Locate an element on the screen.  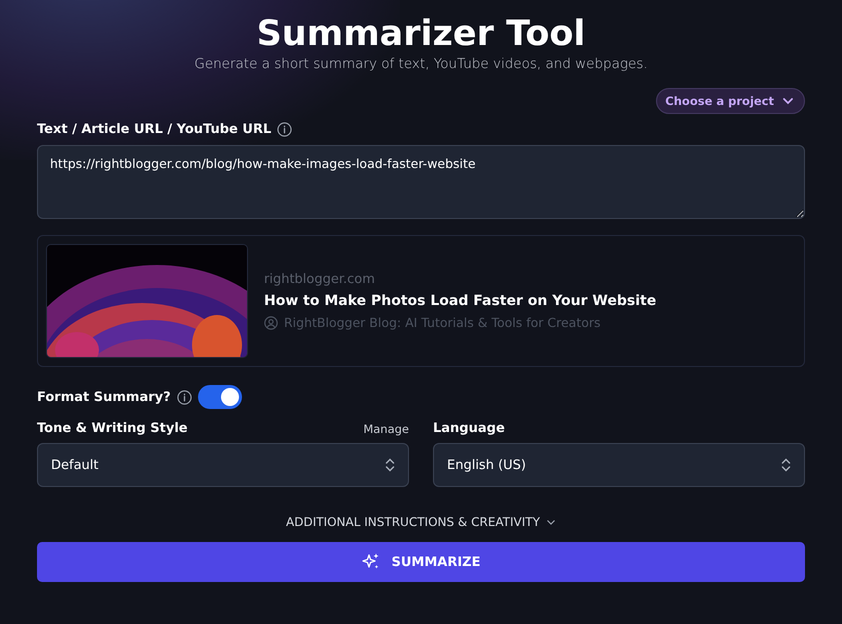
toggle-label: Format Summary? is located at coordinates (104, 397).